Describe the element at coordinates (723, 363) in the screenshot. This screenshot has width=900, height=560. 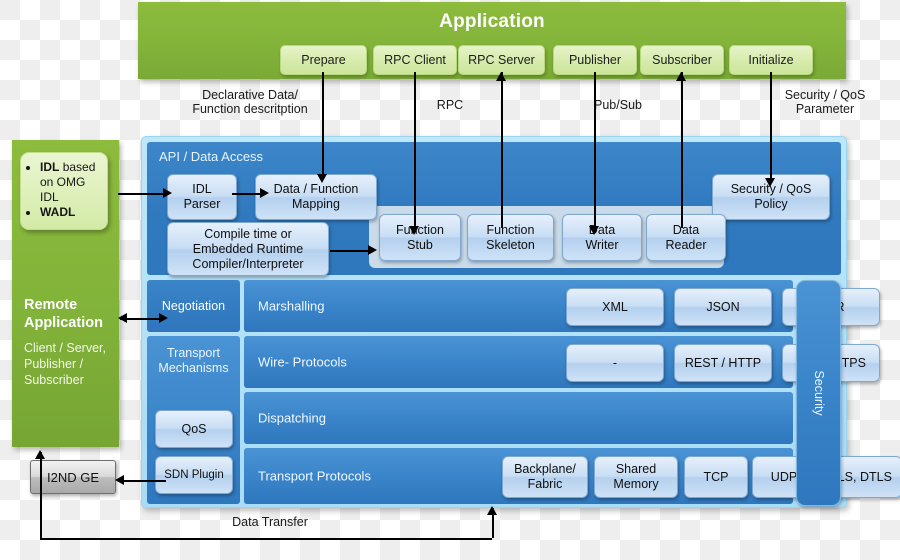
I see `protocol-chip-rest-http: REST / HTTP` at that location.